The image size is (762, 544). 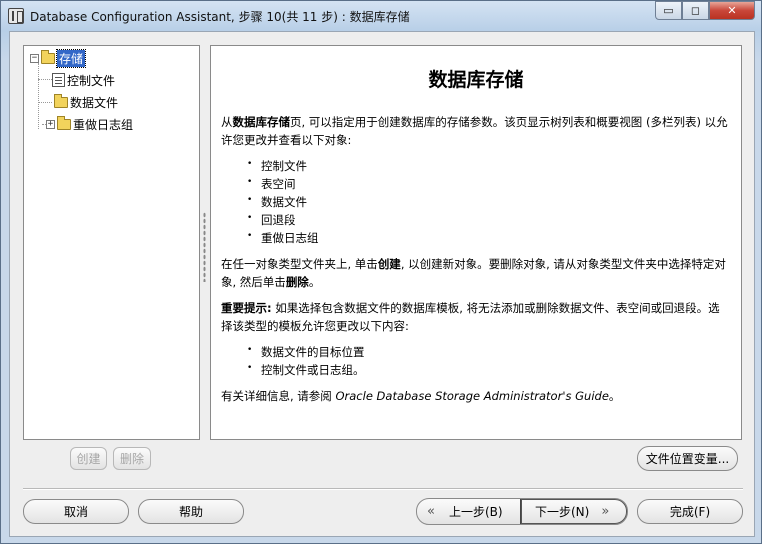 I want to click on cancel-button: 取消, so click(x=76, y=511).